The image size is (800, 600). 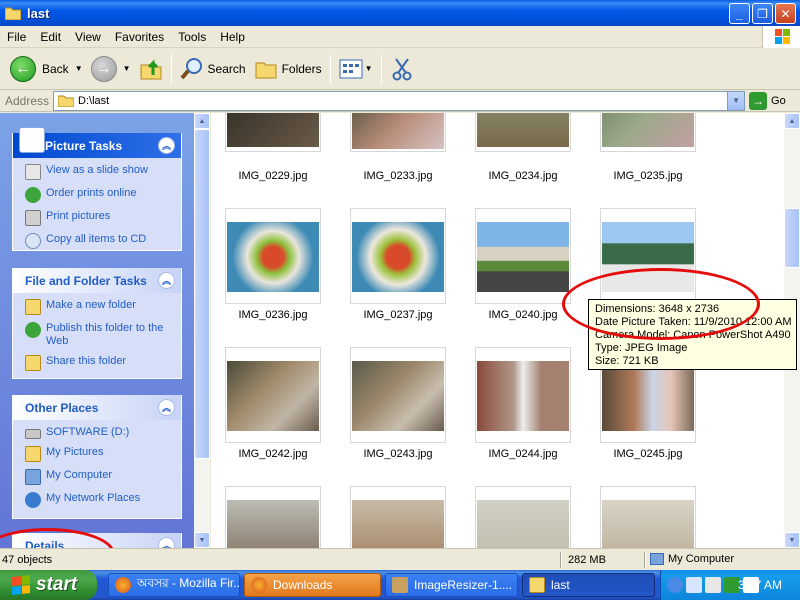 I want to click on cd-icon, so click(x=33, y=241).